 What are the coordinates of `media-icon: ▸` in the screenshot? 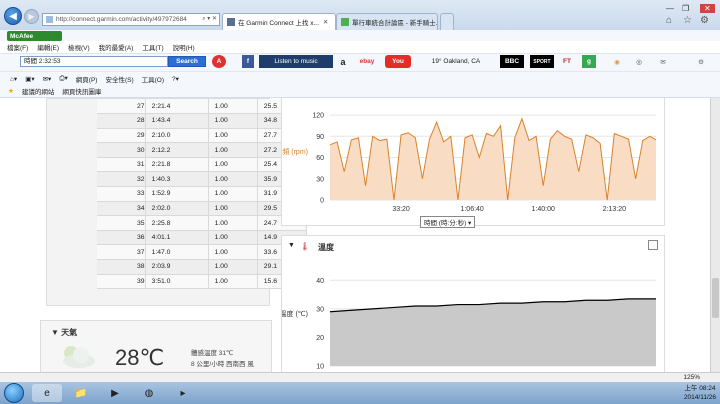 It's located at (183, 393).